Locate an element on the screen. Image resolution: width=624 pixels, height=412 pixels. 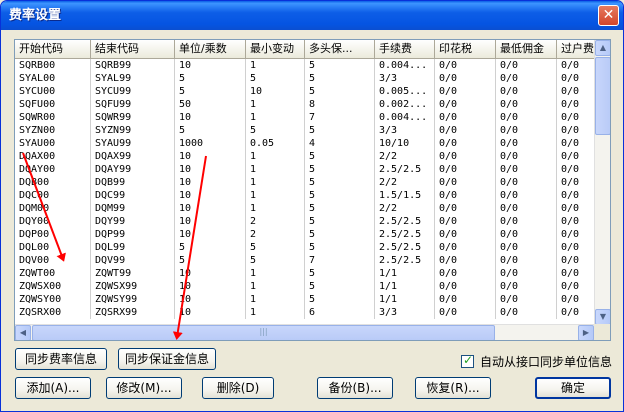
scroll-down-button: ▼ is located at coordinates (602, 317).